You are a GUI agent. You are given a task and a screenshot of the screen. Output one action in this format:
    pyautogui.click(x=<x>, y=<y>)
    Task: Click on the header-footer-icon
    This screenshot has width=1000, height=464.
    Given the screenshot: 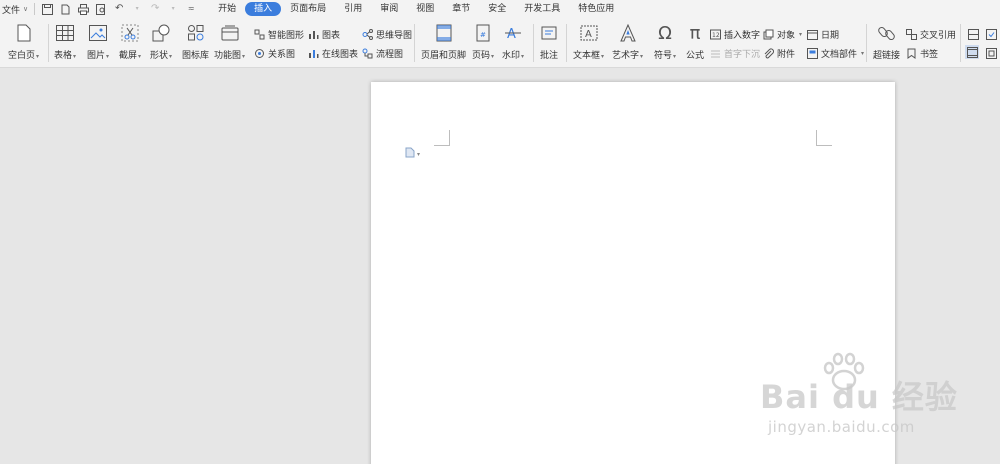 What is the action you would take?
    pyautogui.click(x=444, y=33)
    